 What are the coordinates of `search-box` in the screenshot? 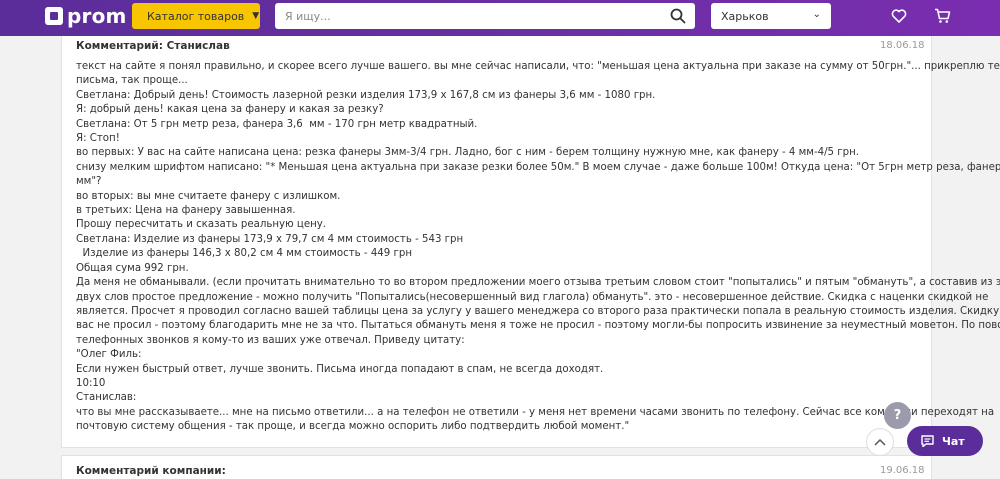 It's located at (485, 16).